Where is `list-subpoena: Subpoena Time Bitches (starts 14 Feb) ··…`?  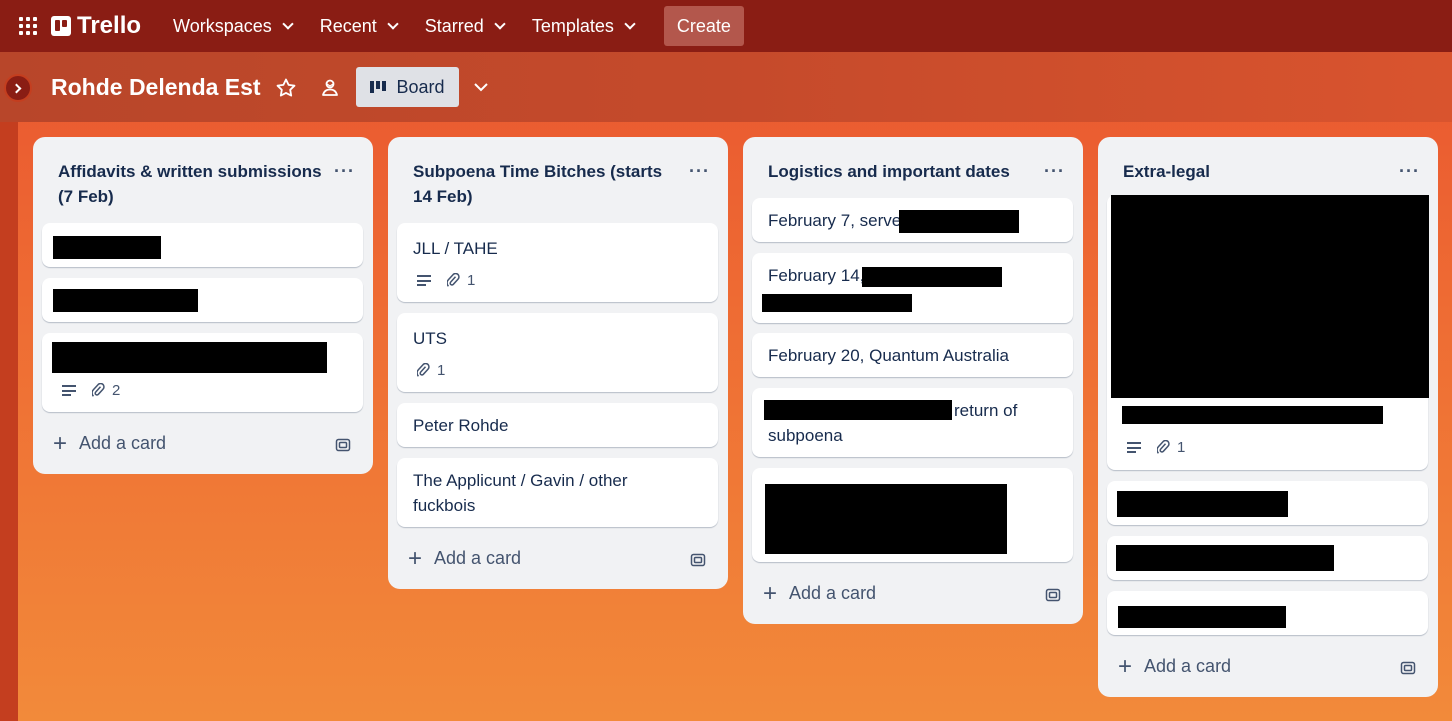 list-subpoena: Subpoena Time Bitches (starts 14 Feb) ··… is located at coordinates (558, 363).